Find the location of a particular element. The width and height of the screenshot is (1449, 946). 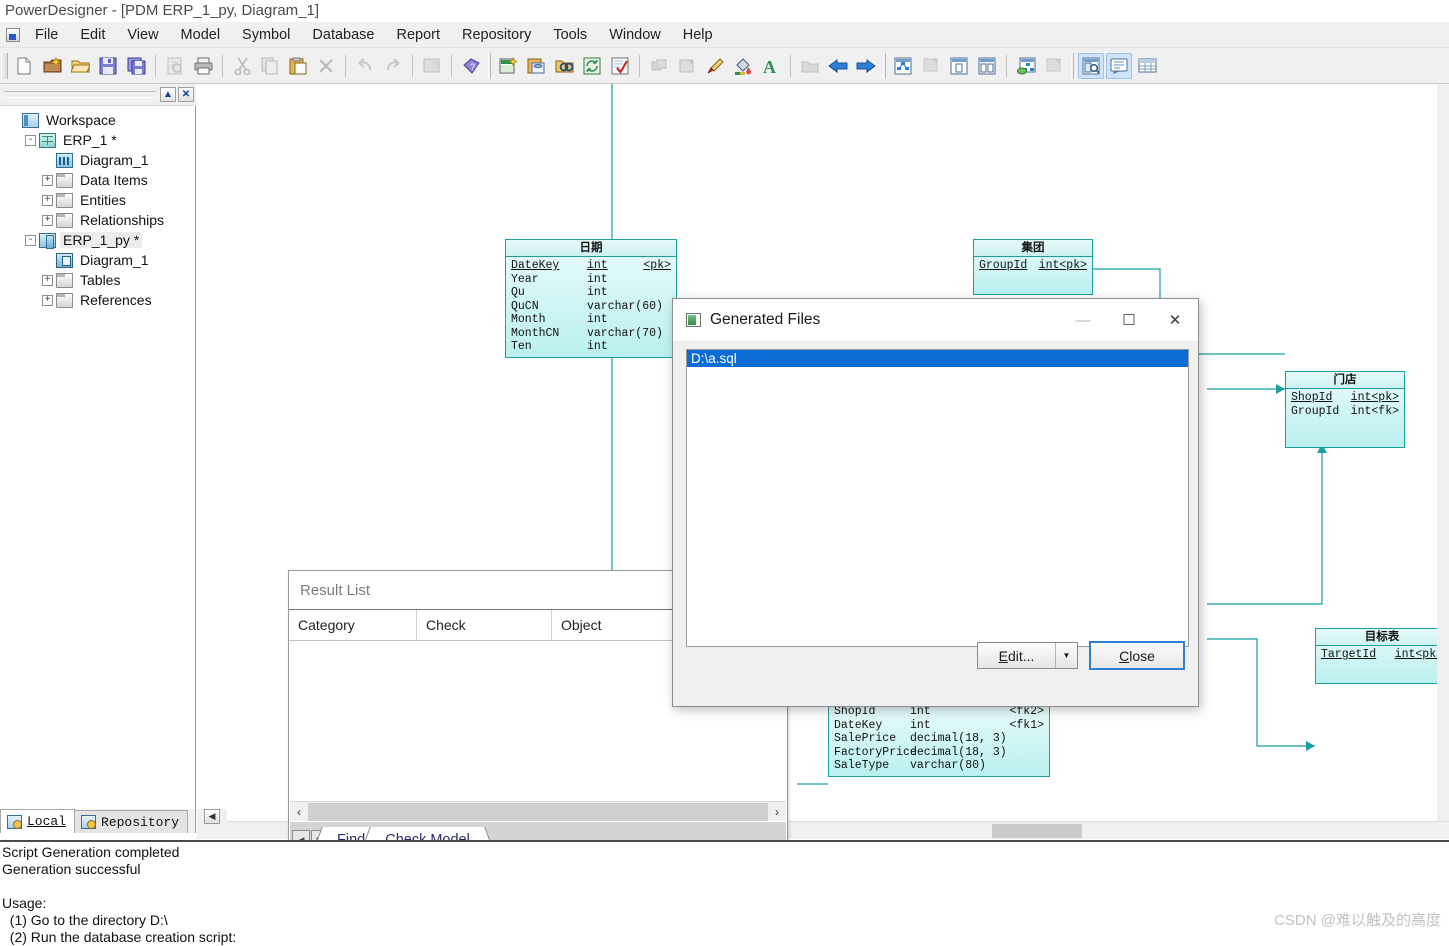

line-style-icon is located at coordinates (687, 66).